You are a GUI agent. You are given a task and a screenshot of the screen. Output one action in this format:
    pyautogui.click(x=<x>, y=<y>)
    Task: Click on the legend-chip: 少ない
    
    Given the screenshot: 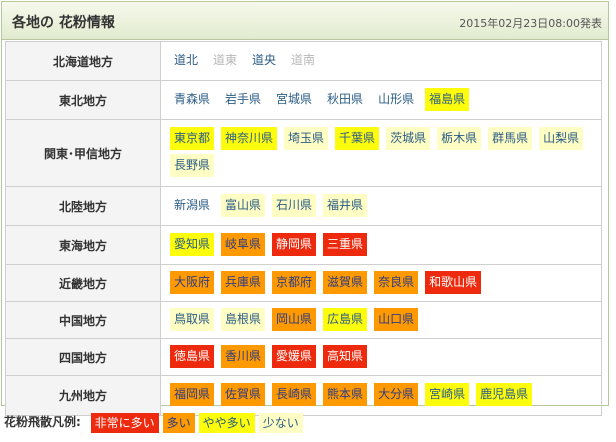 What is the action you would take?
    pyautogui.click(x=280, y=422)
    